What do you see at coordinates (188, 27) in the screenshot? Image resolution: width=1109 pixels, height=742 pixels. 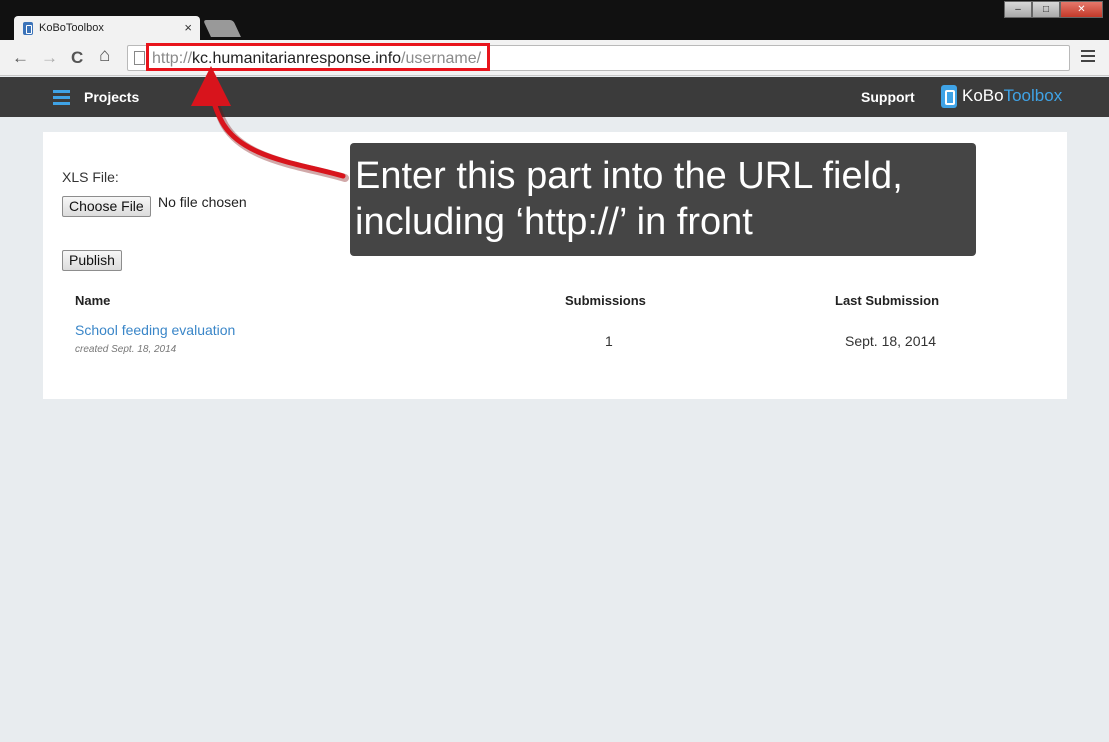 I see `tab-close-icon: ×` at bounding box center [188, 27].